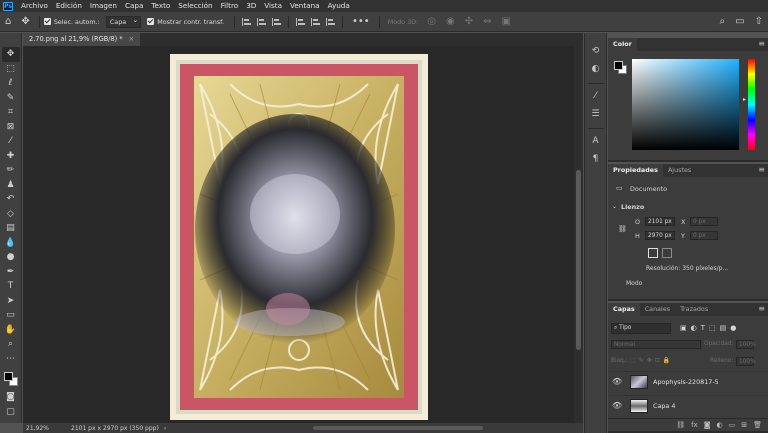  Describe the element at coordinates (246, 21) in the screenshot. I see `align-left-icon` at that location.